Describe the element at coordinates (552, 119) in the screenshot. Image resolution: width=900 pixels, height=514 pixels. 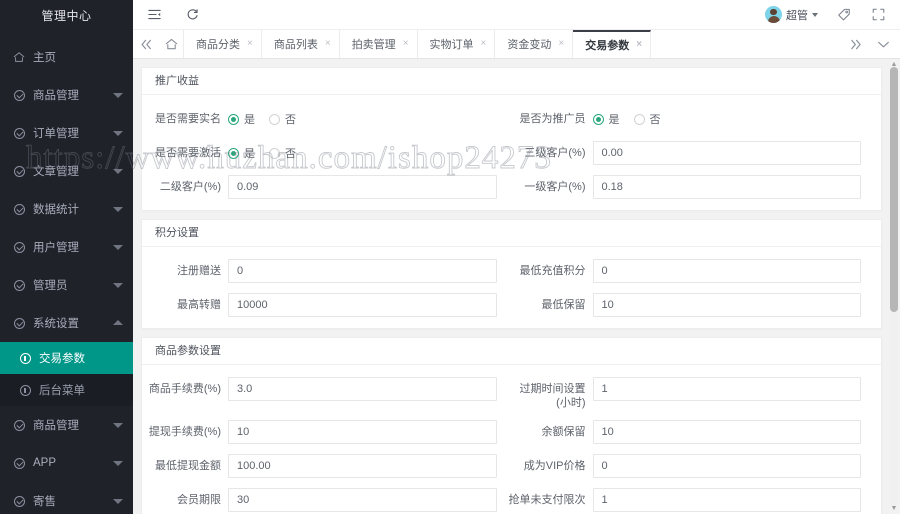
I see `field-label: 是否为推广员` at that location.